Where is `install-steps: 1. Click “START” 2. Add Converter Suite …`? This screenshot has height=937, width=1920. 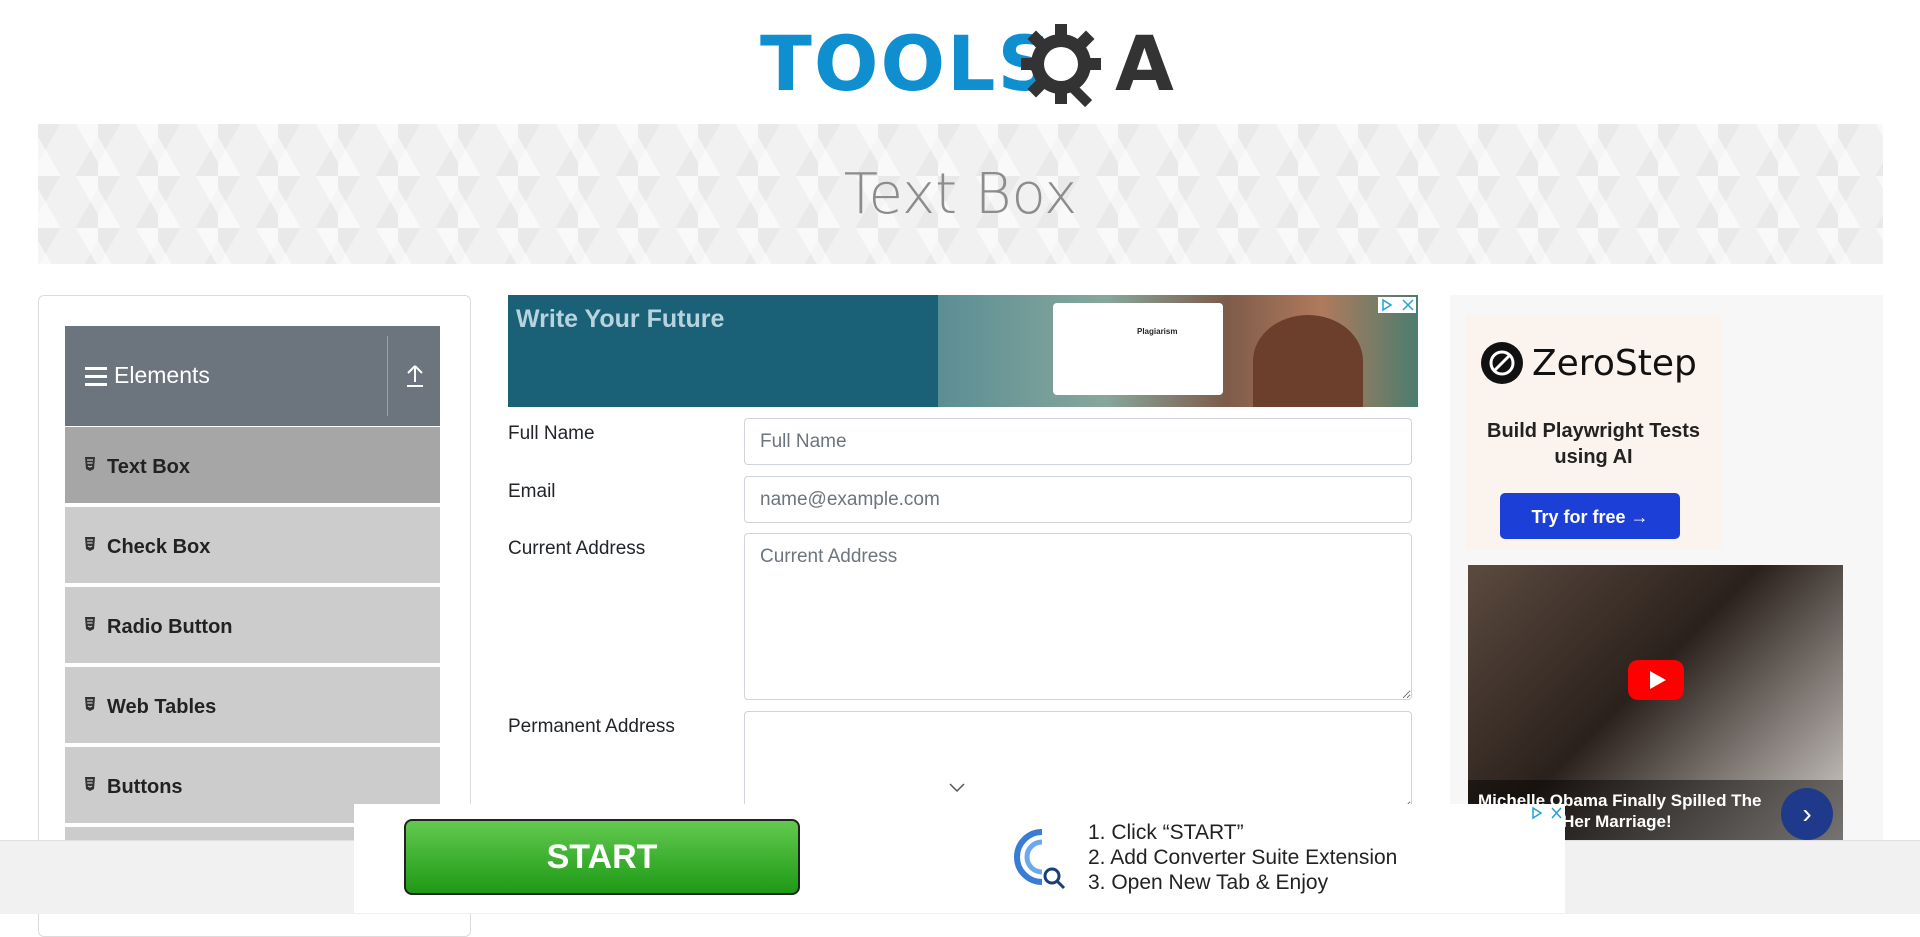 install-steps: 1. Click “START” 2. Add Converter Suite … is located at coordinates (1242, 857).